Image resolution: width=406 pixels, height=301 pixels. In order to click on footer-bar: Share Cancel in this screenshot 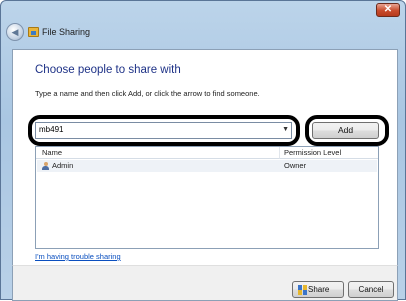, I will do `click(205, 283)`.